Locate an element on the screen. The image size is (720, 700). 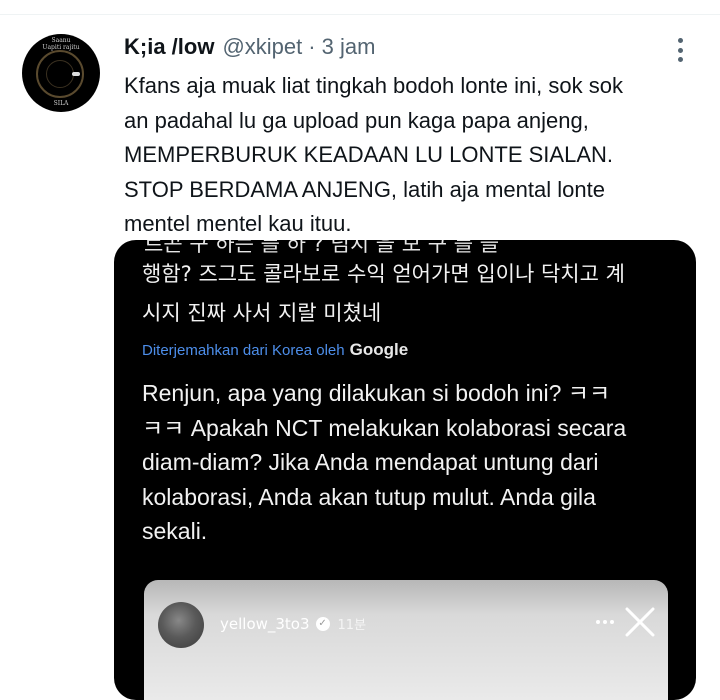
translation-line: sekali. is located at coordinates (175, 531).